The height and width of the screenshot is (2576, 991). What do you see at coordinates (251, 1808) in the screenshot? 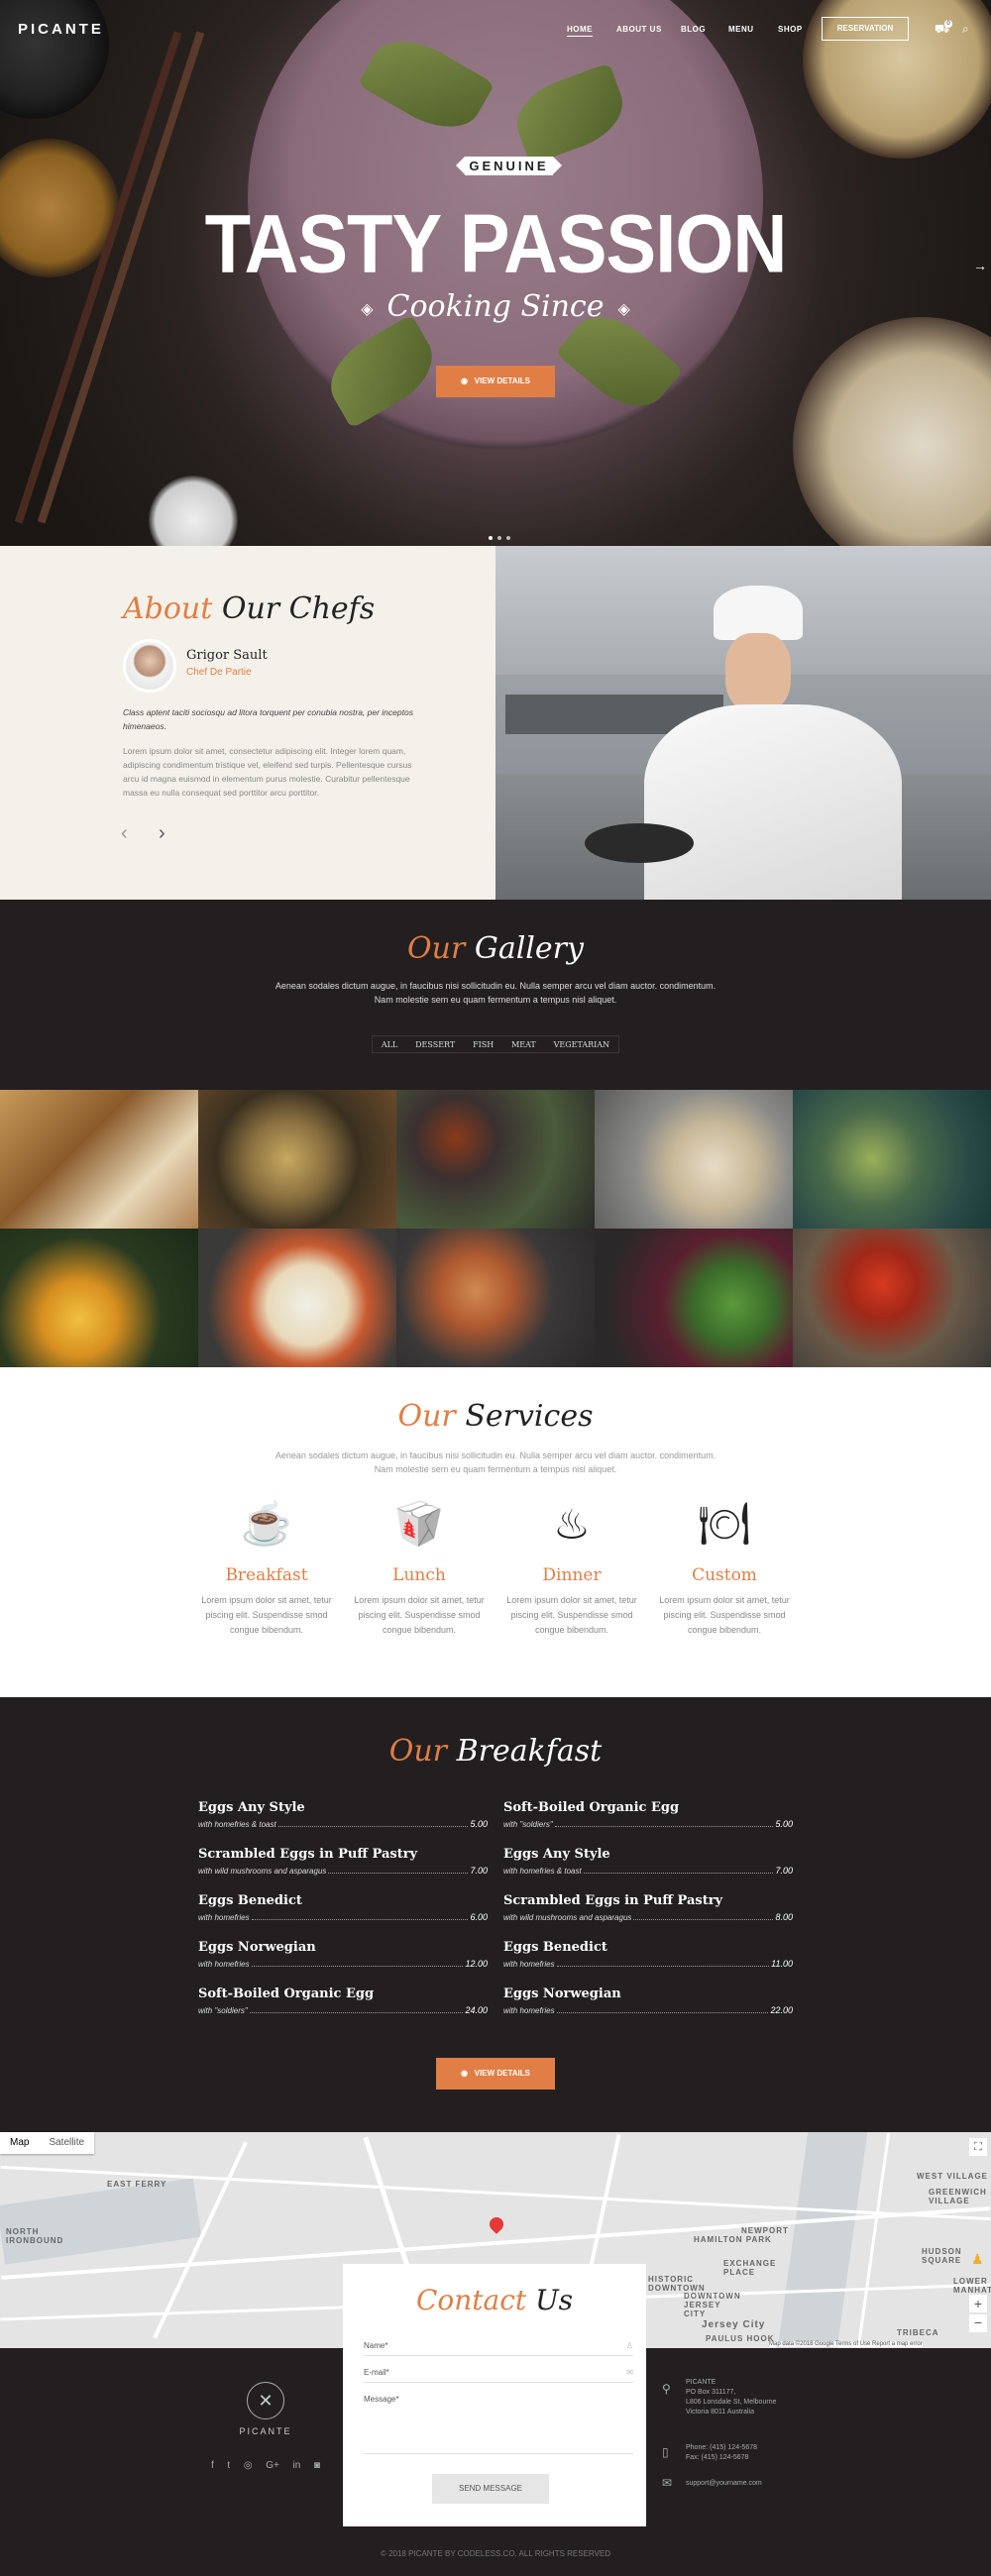
I see `menu-item-name: Eggs Any Style` at bounding box center [251, 1808].